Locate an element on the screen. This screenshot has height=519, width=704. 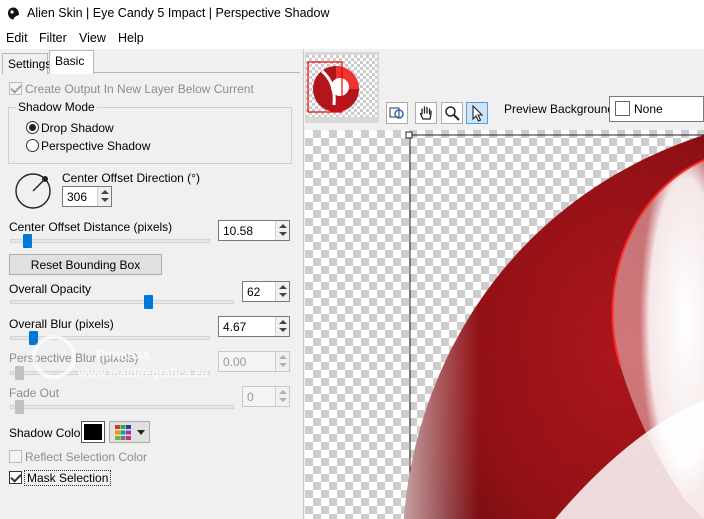
fade-out-stepper is located at coordinates (282, 396).